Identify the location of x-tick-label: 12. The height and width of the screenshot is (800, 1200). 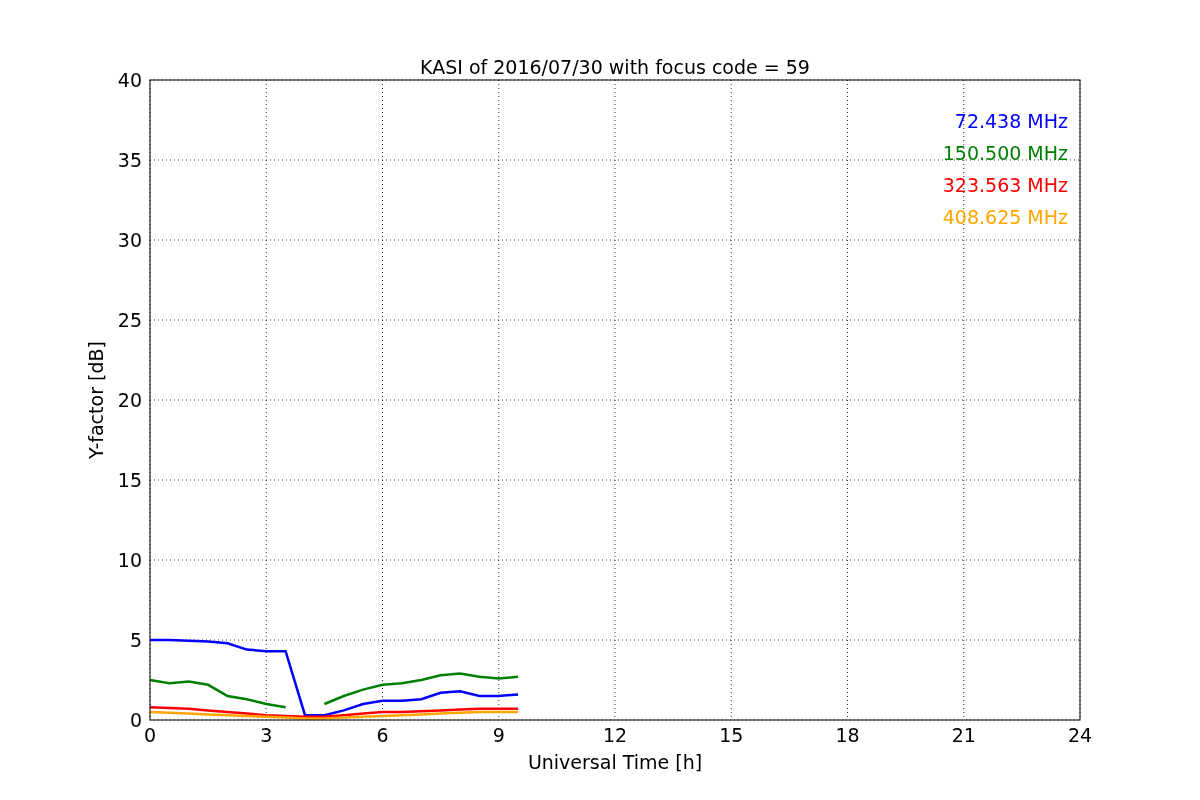
(615, 735).